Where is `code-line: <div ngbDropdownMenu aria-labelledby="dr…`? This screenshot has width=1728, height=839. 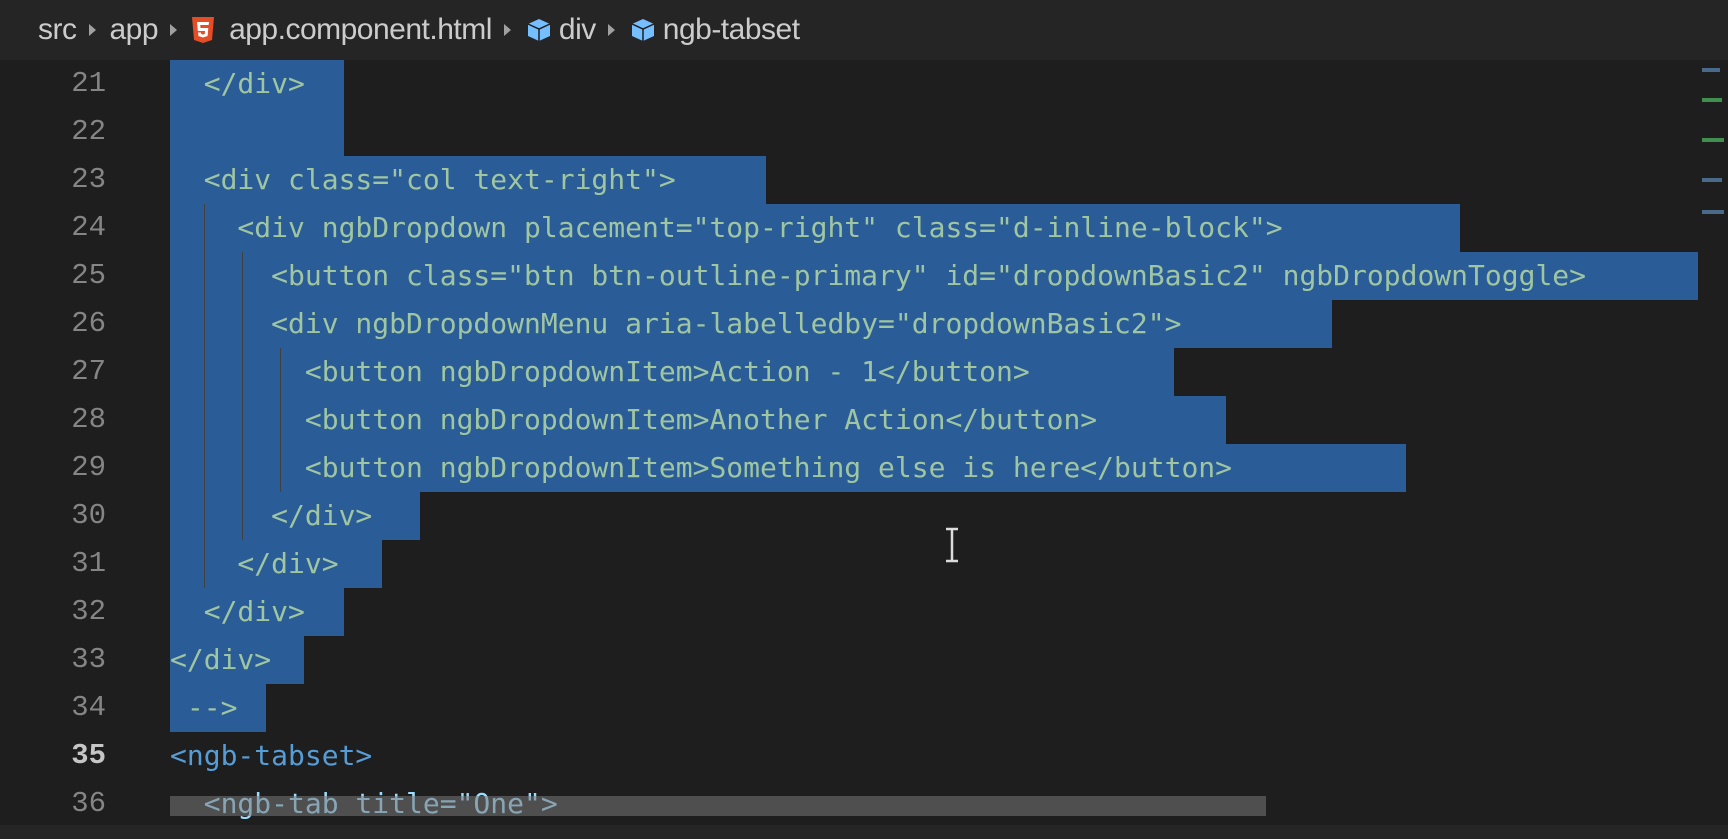 code-line: <div ngbDropdownMenu aria-labelledby="dr… is located at coordinates (676, 323).